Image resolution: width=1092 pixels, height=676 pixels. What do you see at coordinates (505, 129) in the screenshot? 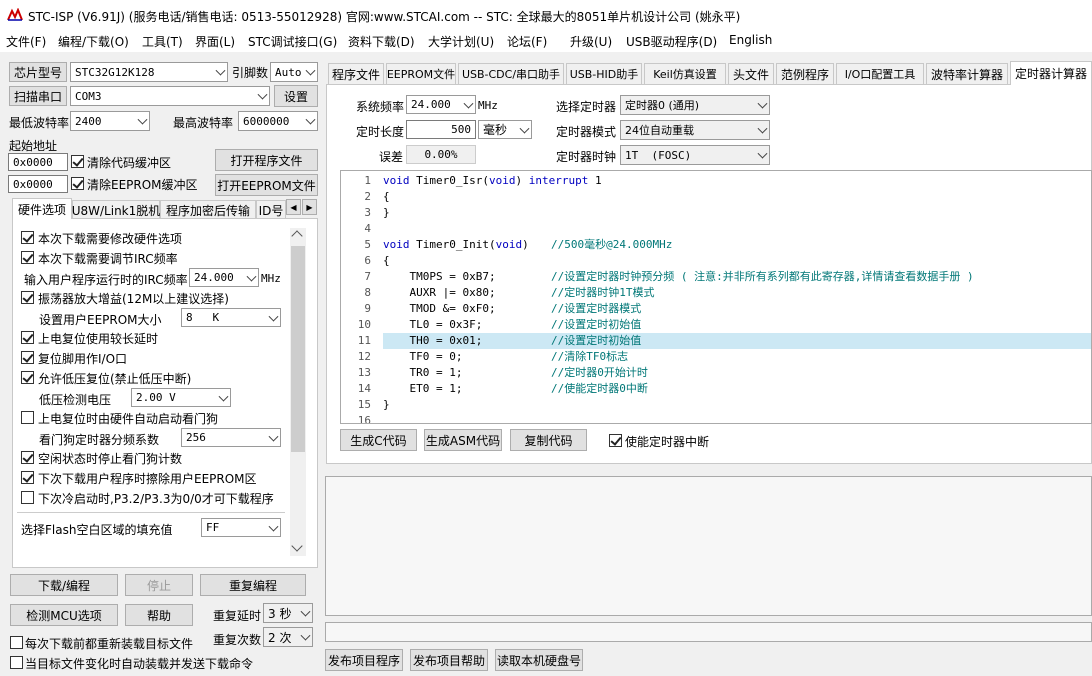
I see `timer-length-unit-select: 毫秒` at bounding box center [505, 129].